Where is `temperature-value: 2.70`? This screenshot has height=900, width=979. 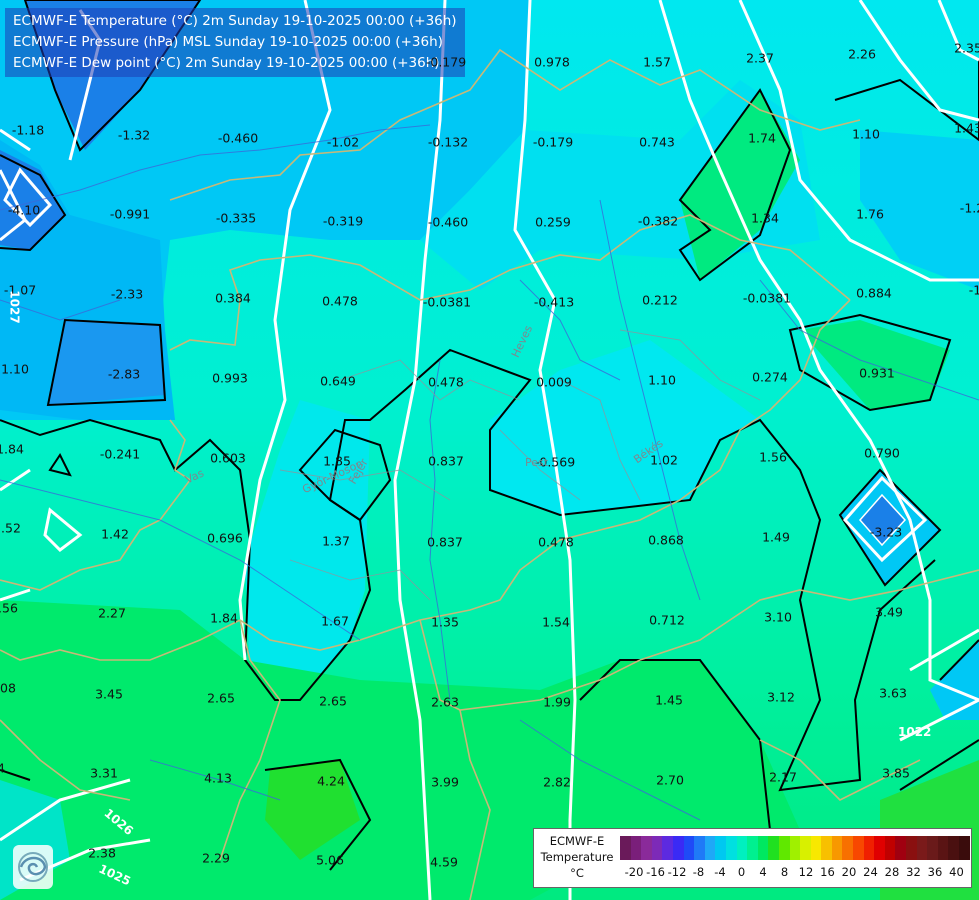 temperature-value: 2.70 is located at coordinates (670, 780).